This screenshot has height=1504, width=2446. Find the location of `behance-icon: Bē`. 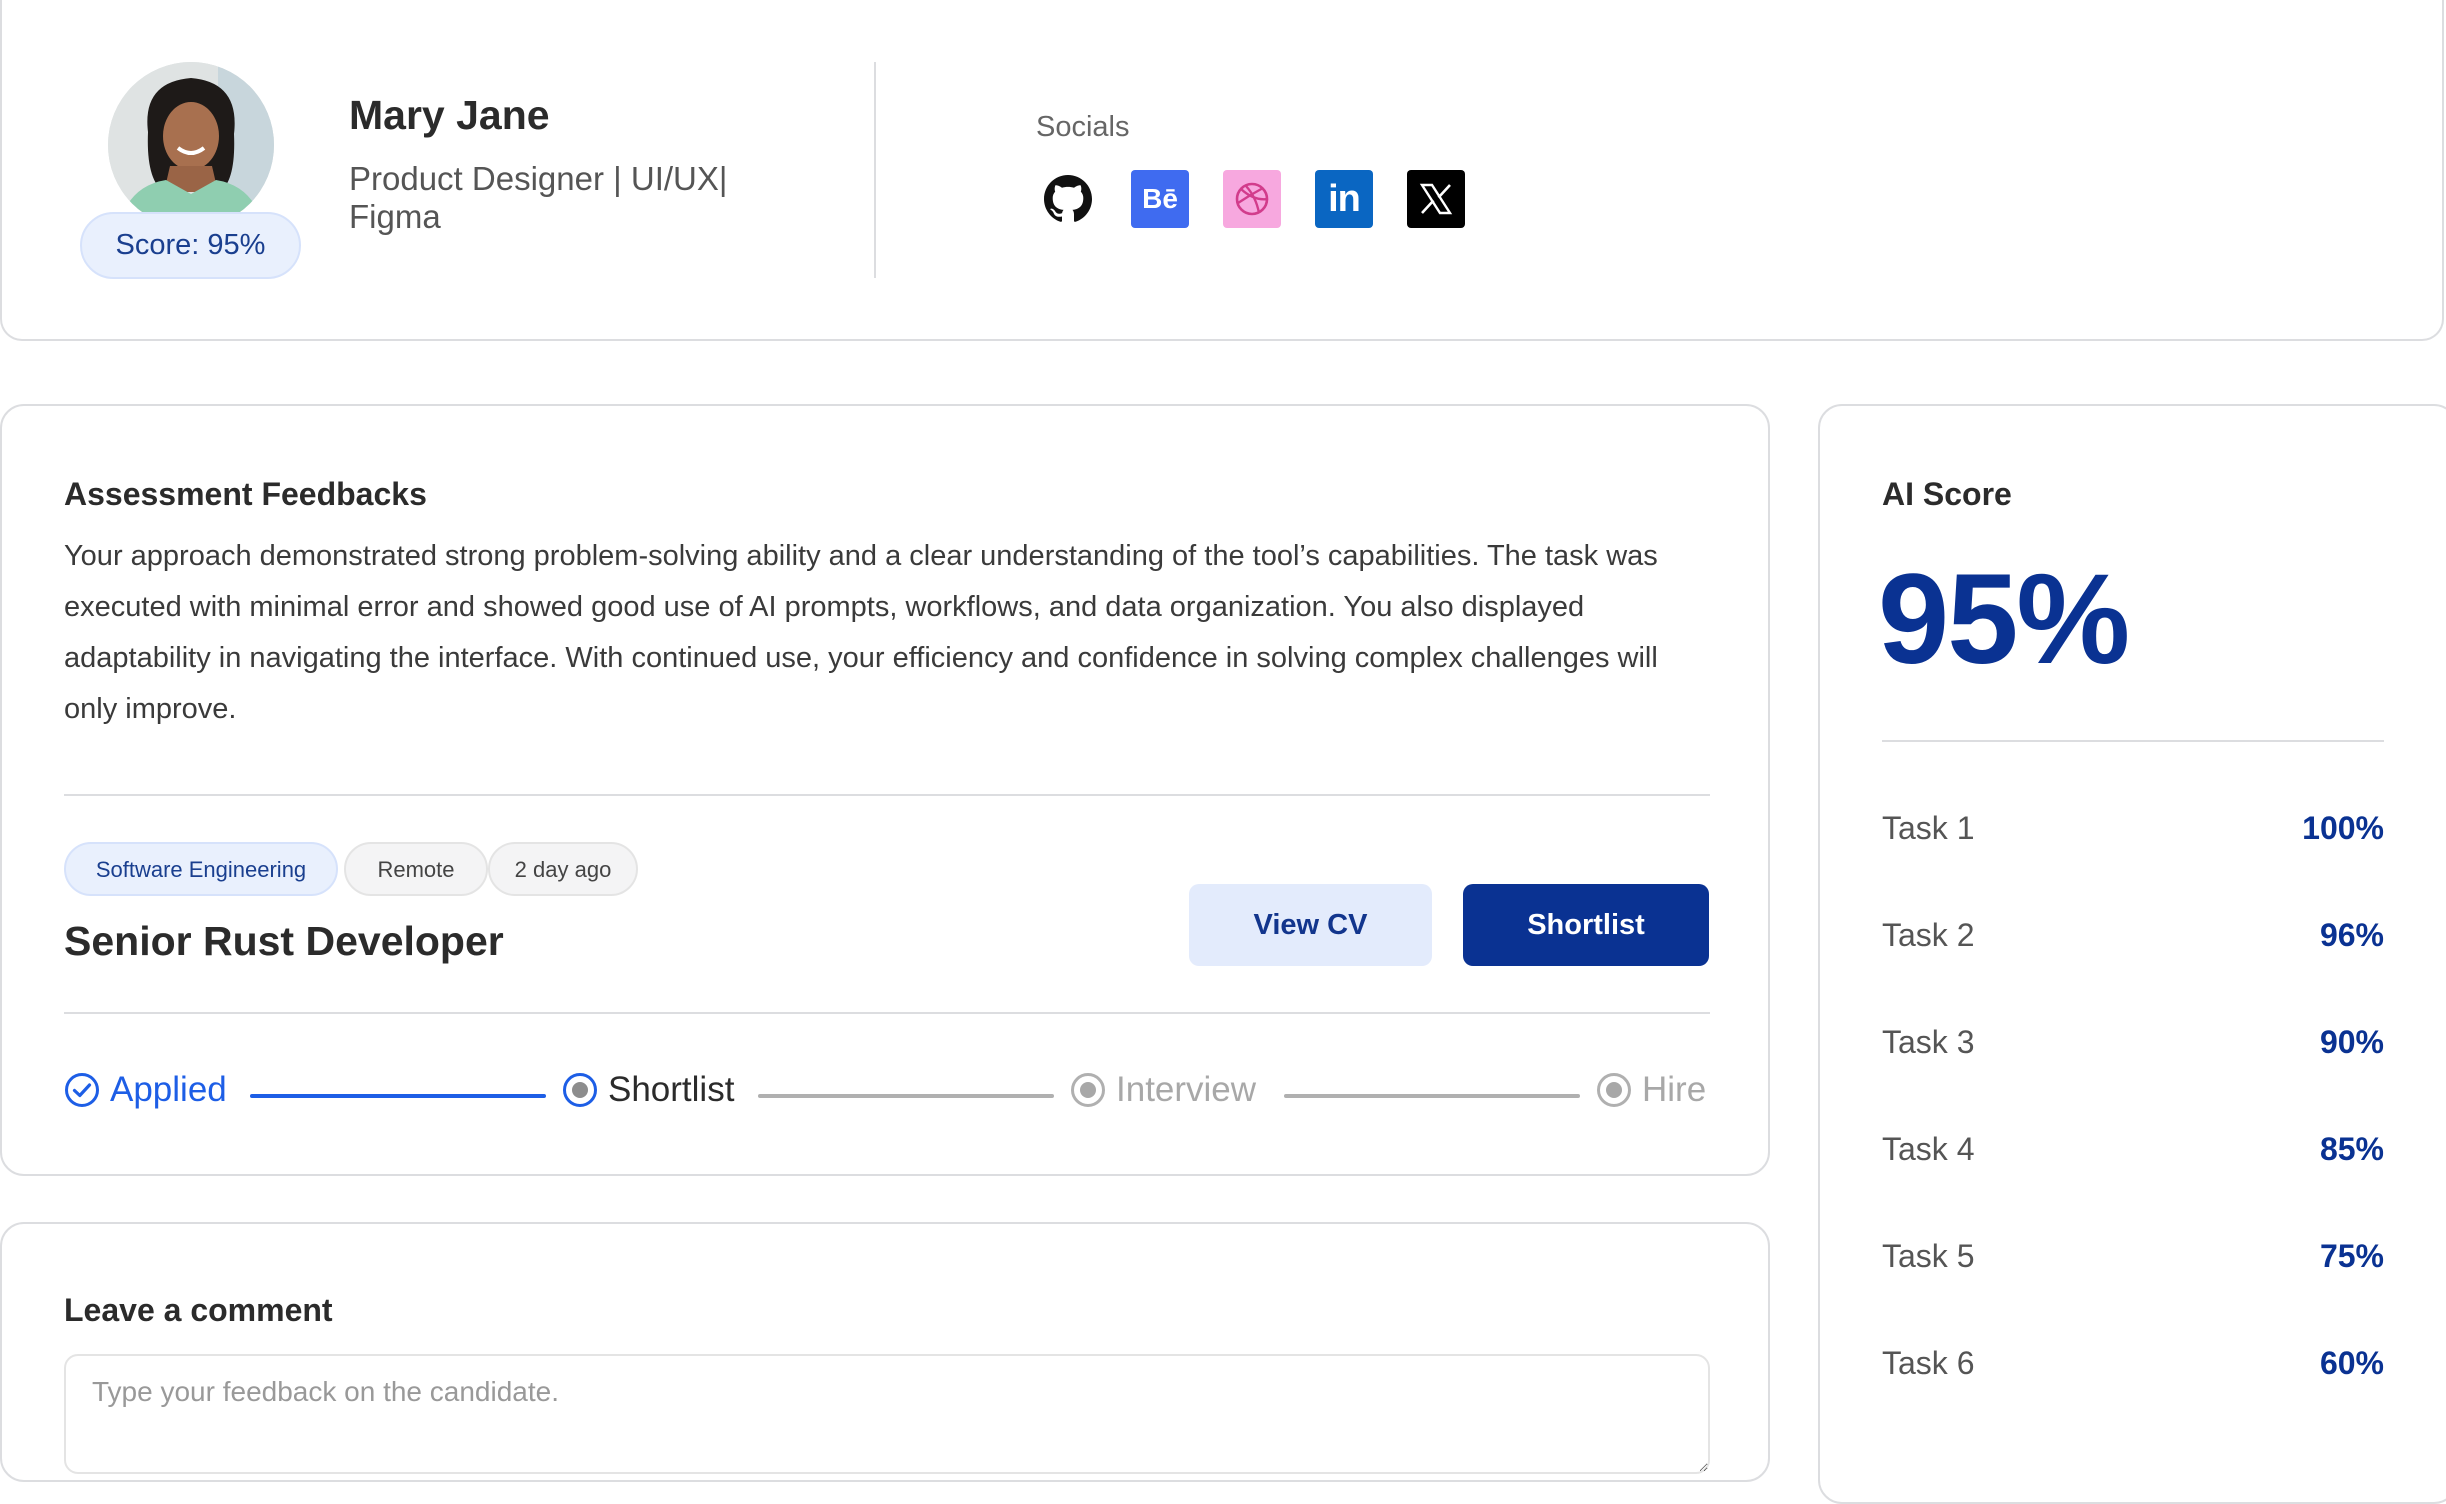

behance-icon: Bē is located at coordinates (1160, 199).